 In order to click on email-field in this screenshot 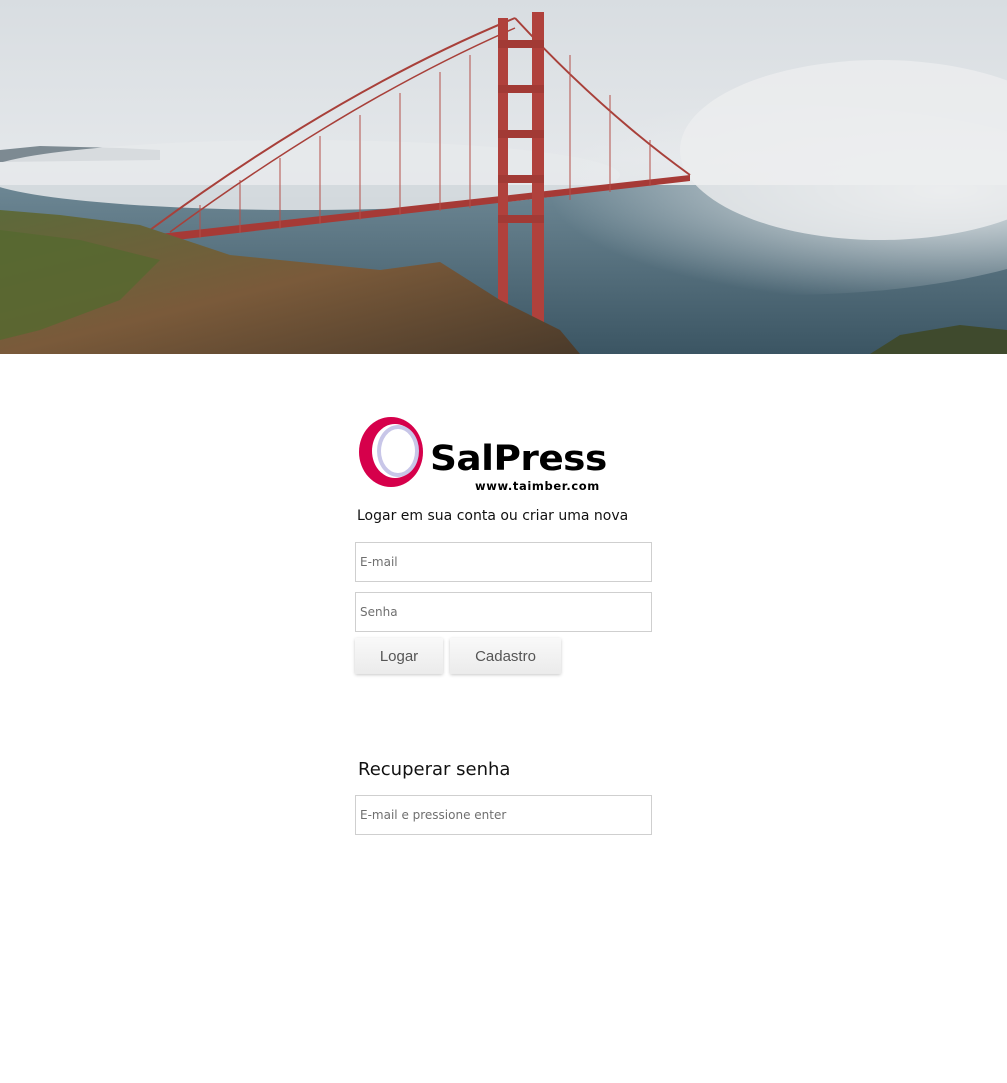, I will do `click(503, 562)`.